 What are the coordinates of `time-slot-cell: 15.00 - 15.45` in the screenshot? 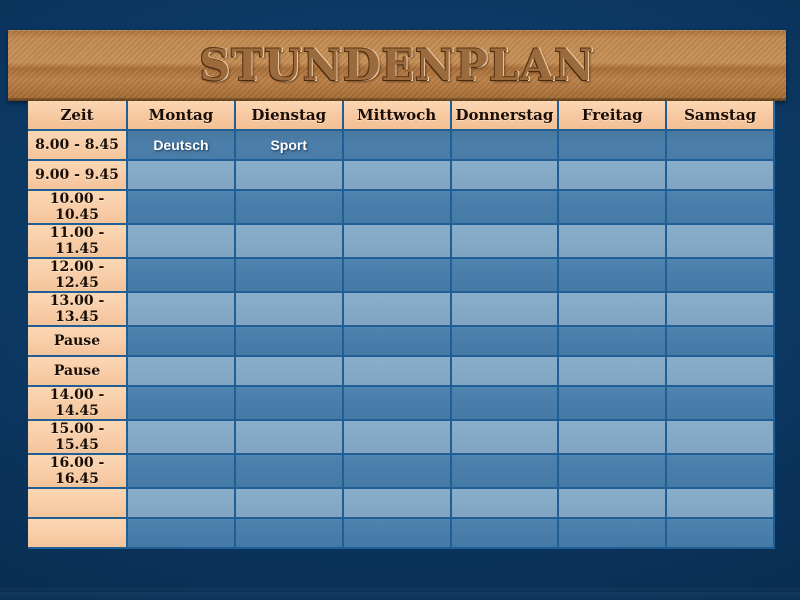 It's located at (78, 438).